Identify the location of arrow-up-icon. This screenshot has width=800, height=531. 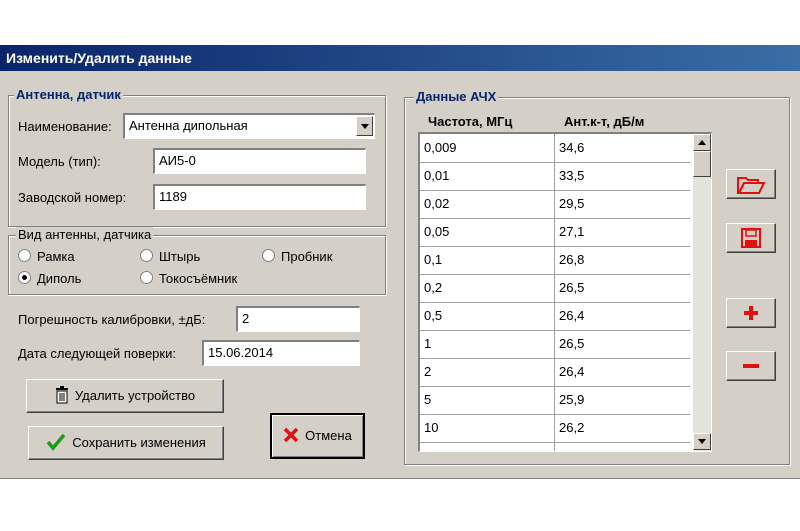
(702, 142).